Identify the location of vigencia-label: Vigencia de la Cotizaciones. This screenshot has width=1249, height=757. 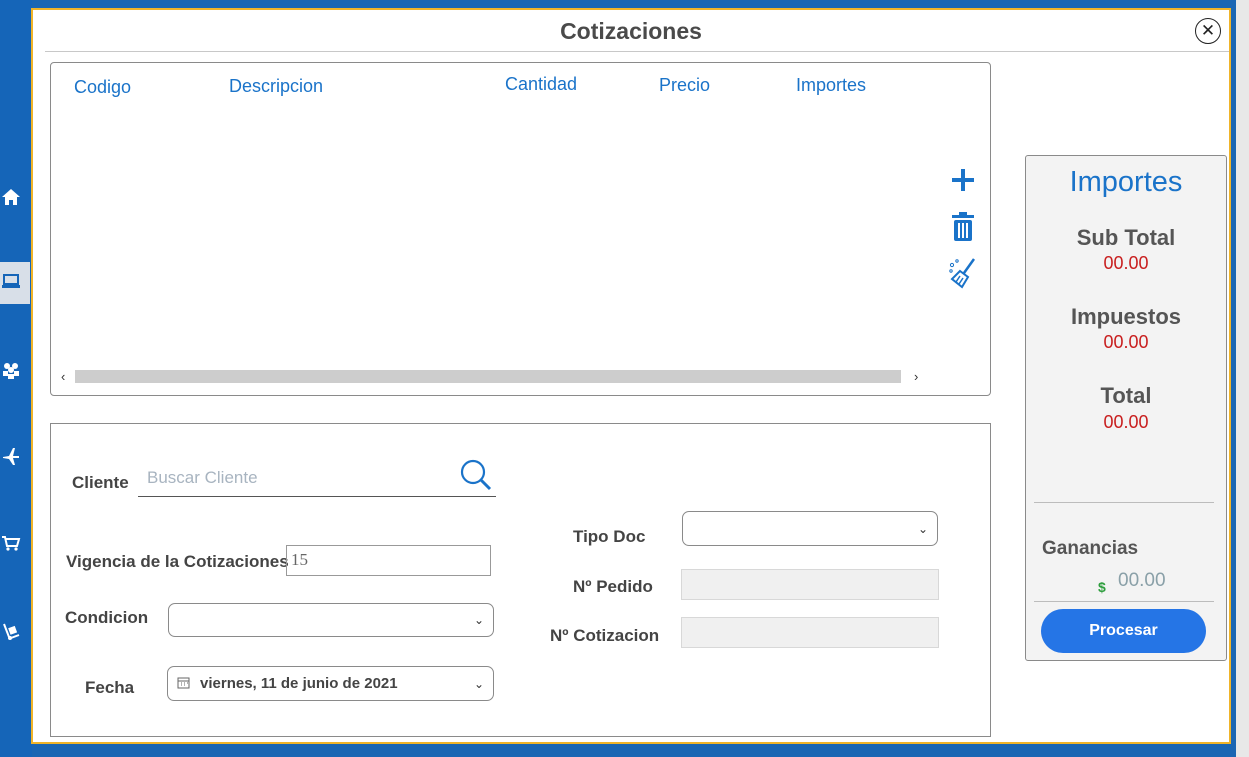
(177, 561).